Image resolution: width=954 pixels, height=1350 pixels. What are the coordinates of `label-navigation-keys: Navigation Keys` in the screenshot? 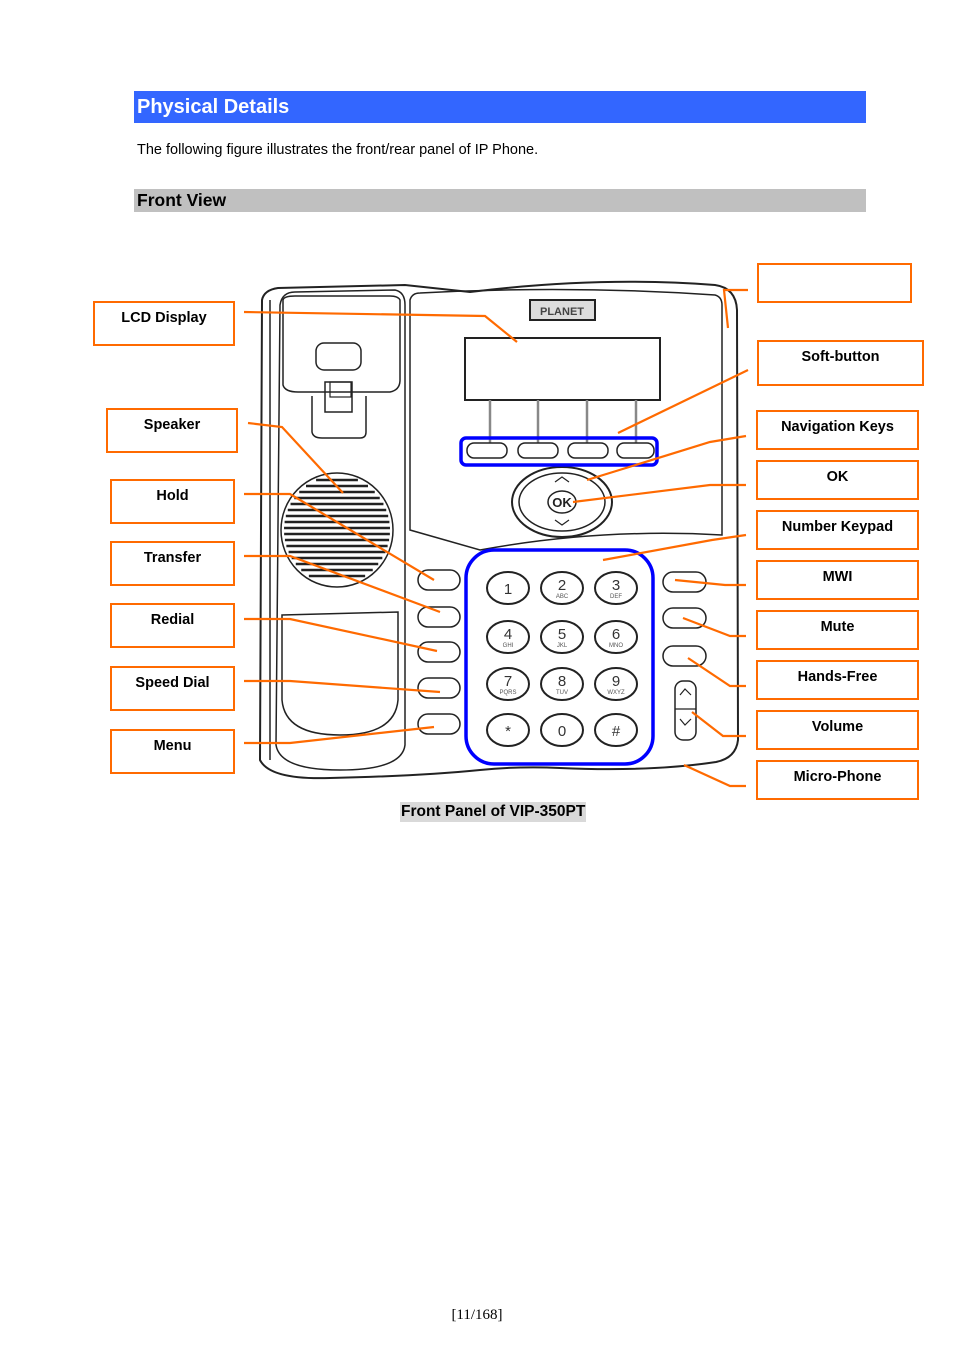 It's located at (837, 430).